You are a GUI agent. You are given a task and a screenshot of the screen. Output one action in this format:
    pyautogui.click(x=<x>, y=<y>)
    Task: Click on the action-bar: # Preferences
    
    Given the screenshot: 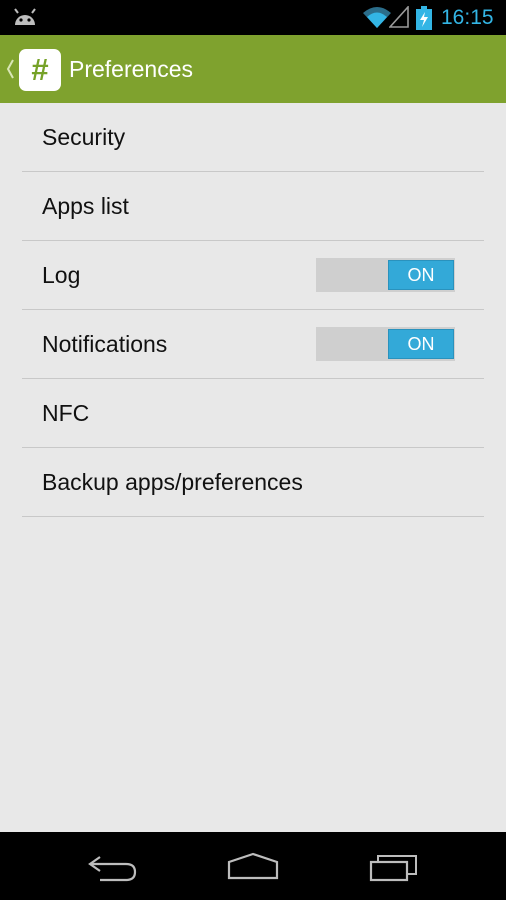 What is the action you would take?
    pyautogui.click(x=253, y=69)
    